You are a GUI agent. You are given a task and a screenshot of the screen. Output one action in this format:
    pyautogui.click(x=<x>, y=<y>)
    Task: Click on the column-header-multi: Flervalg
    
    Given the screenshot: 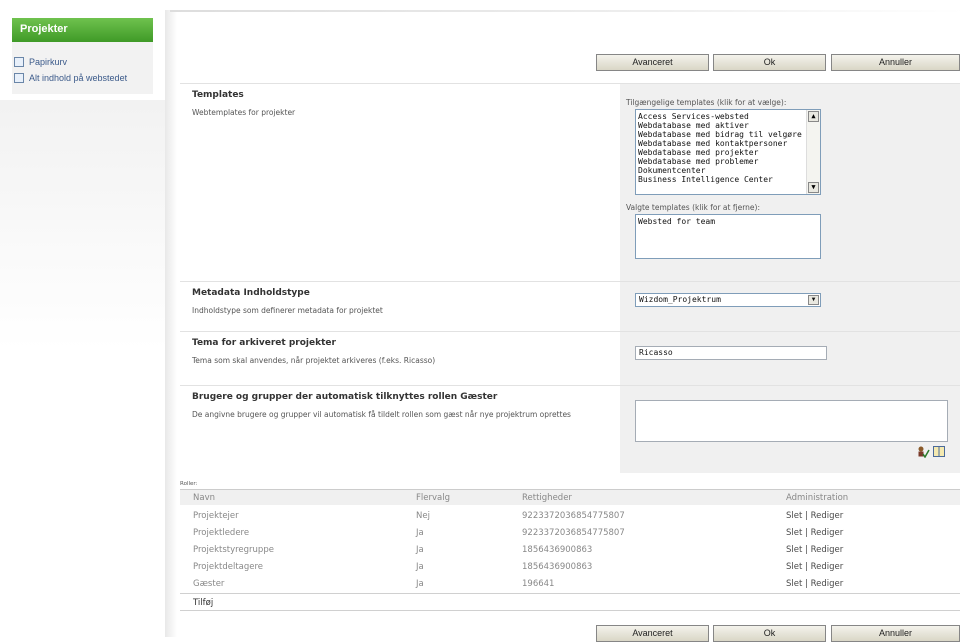 What is the action you would take?
    pyautogui.click(x=433, y=498)
    